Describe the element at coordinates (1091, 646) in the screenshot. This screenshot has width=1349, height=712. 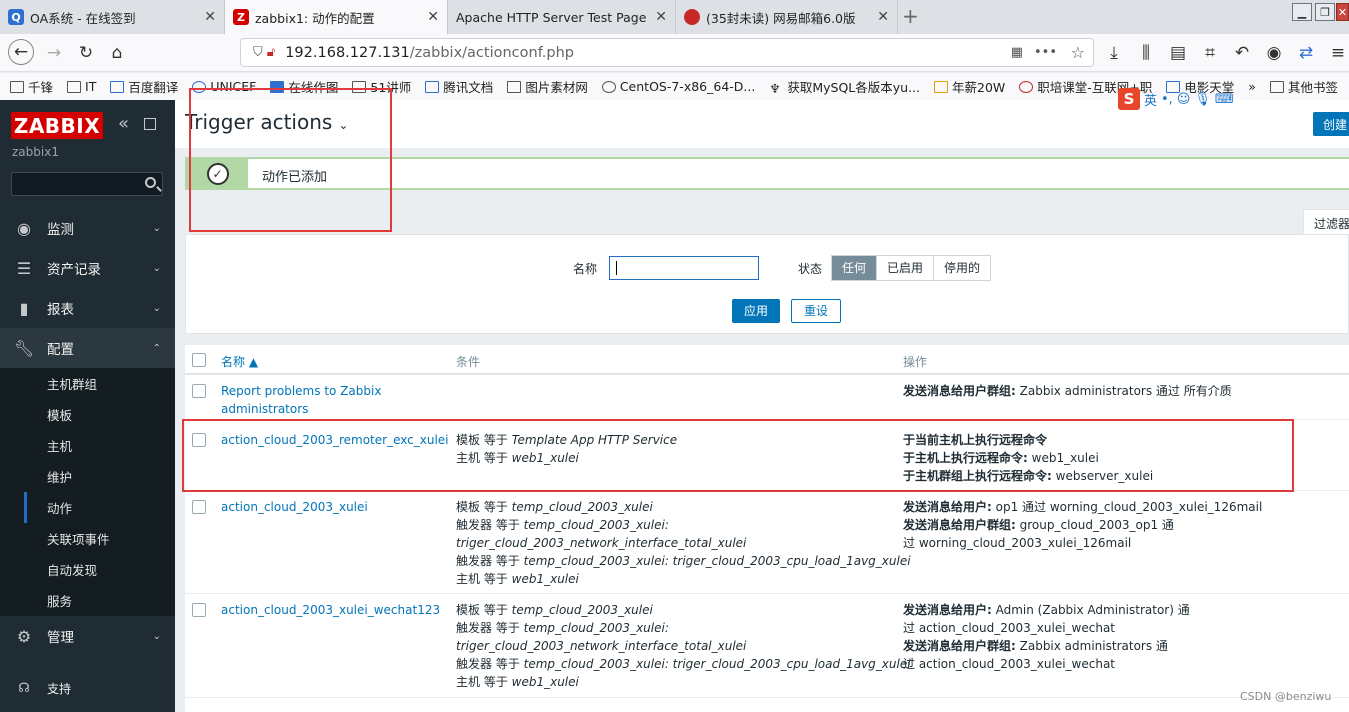
I see `operation-detail: Zabbix administrators 通` at that location.